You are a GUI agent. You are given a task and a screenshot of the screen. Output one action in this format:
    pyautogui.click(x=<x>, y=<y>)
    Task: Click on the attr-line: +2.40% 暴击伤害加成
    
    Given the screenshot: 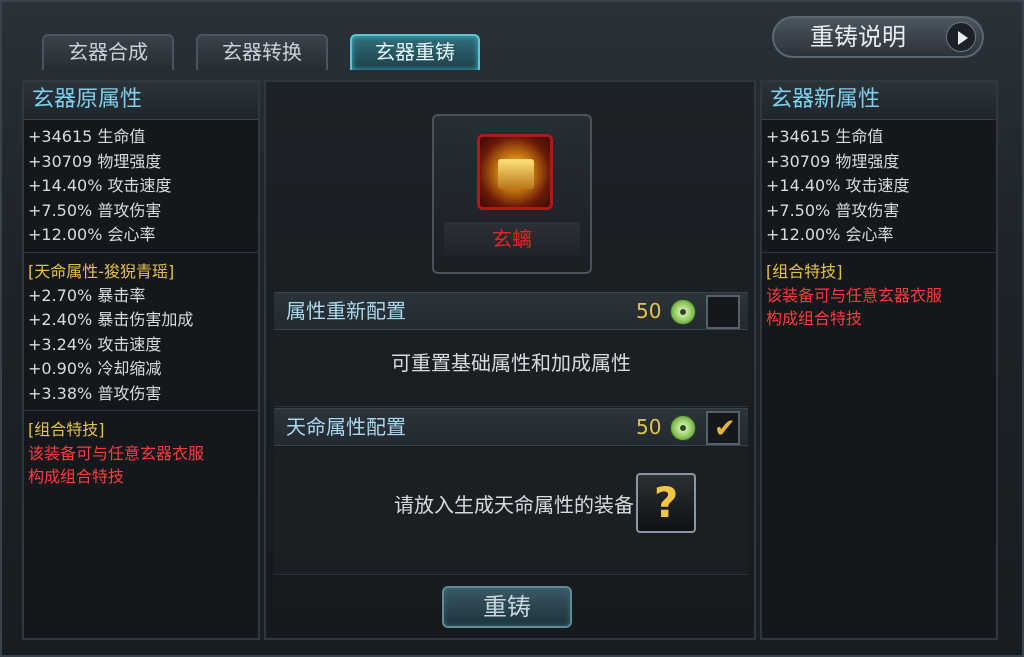 What is the action you would take?
    pyautogui.click(x=111, y=319)
    